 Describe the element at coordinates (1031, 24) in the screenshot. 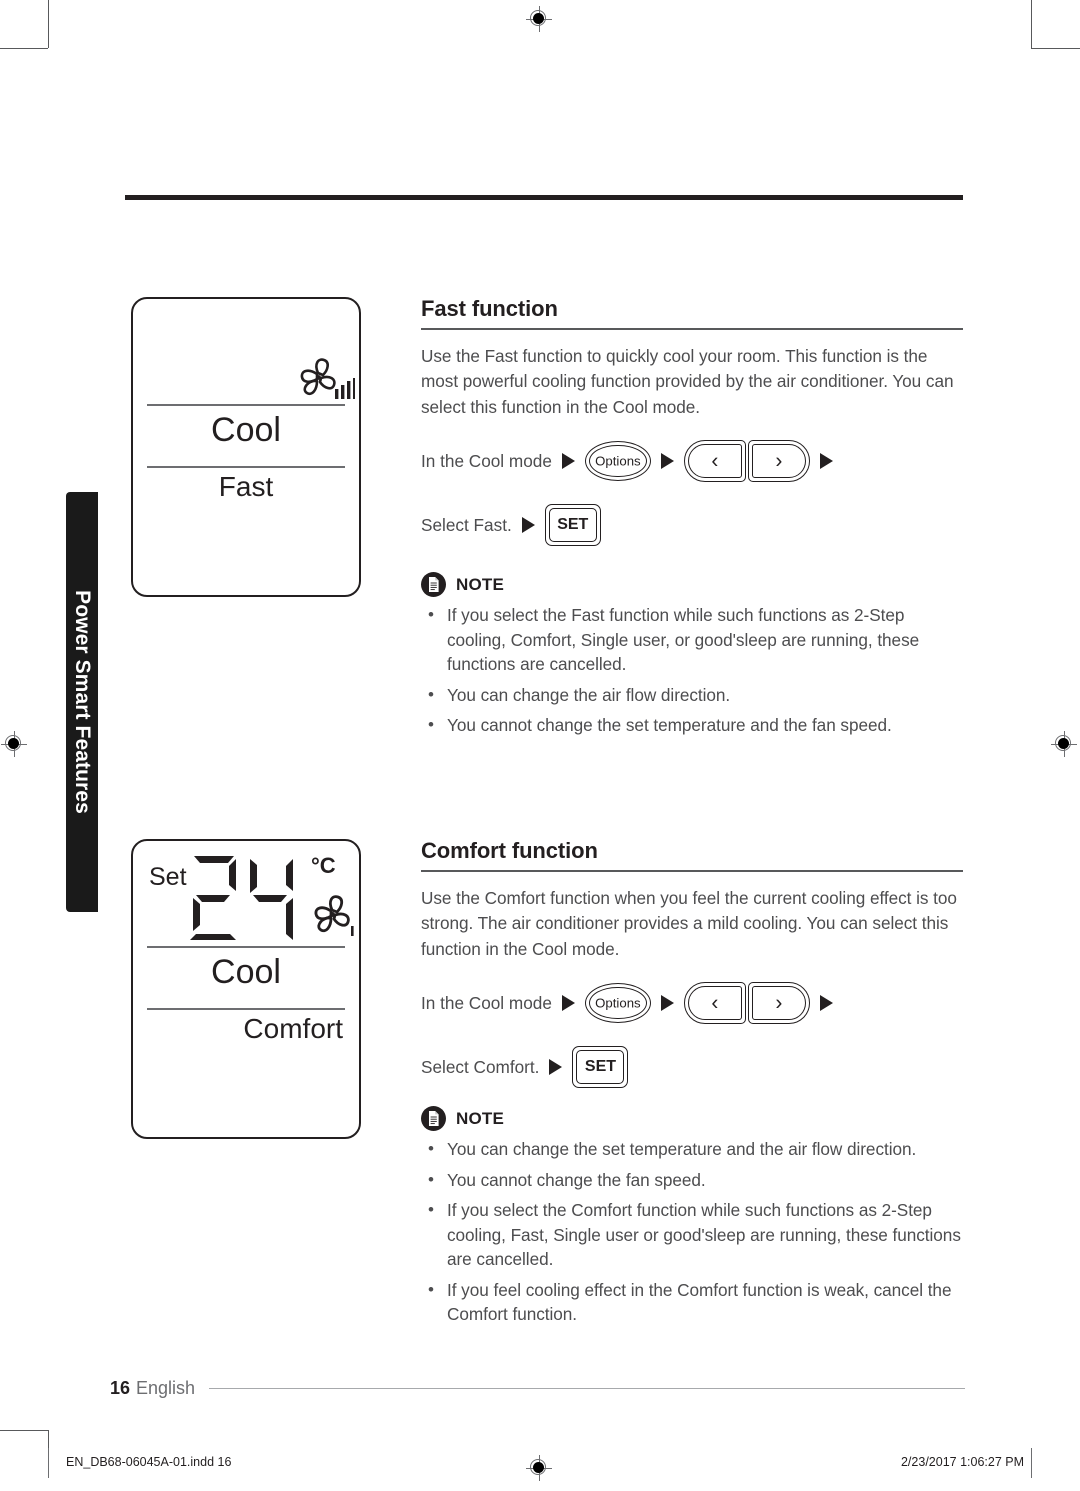

I see `crop-mark-top-right-vertical` at that location.